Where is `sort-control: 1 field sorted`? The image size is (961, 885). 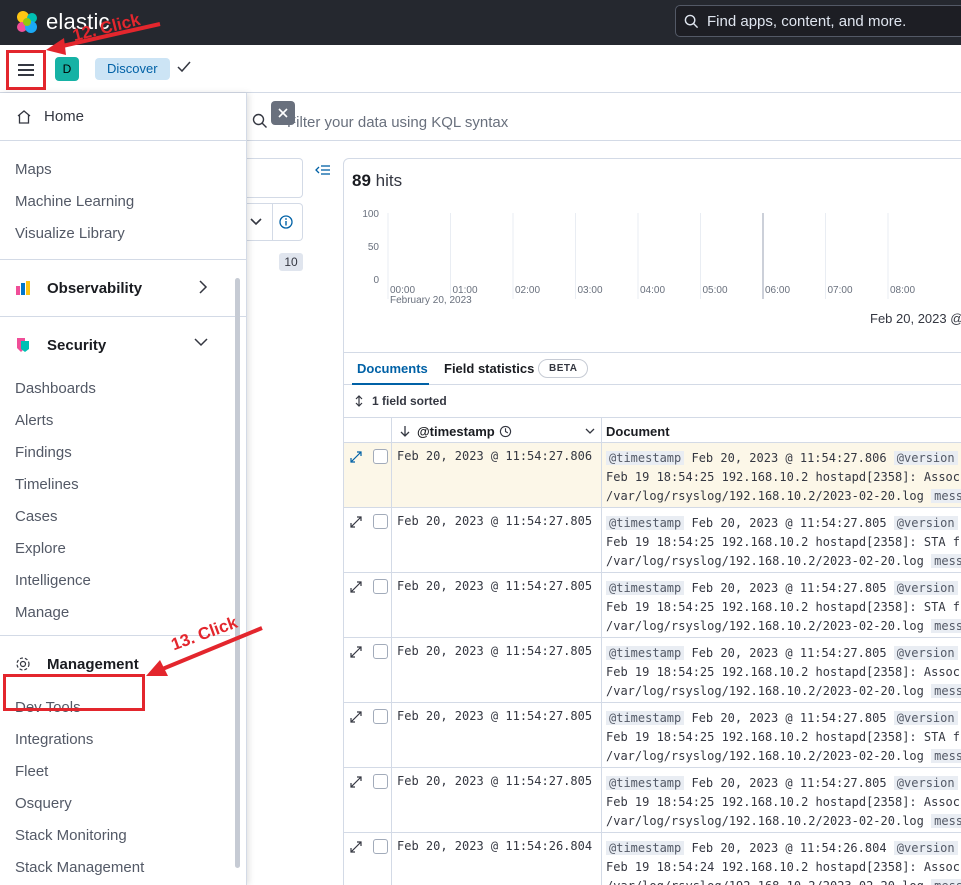
sort-control: 1 field sorted is located at coordinates (652, 401).